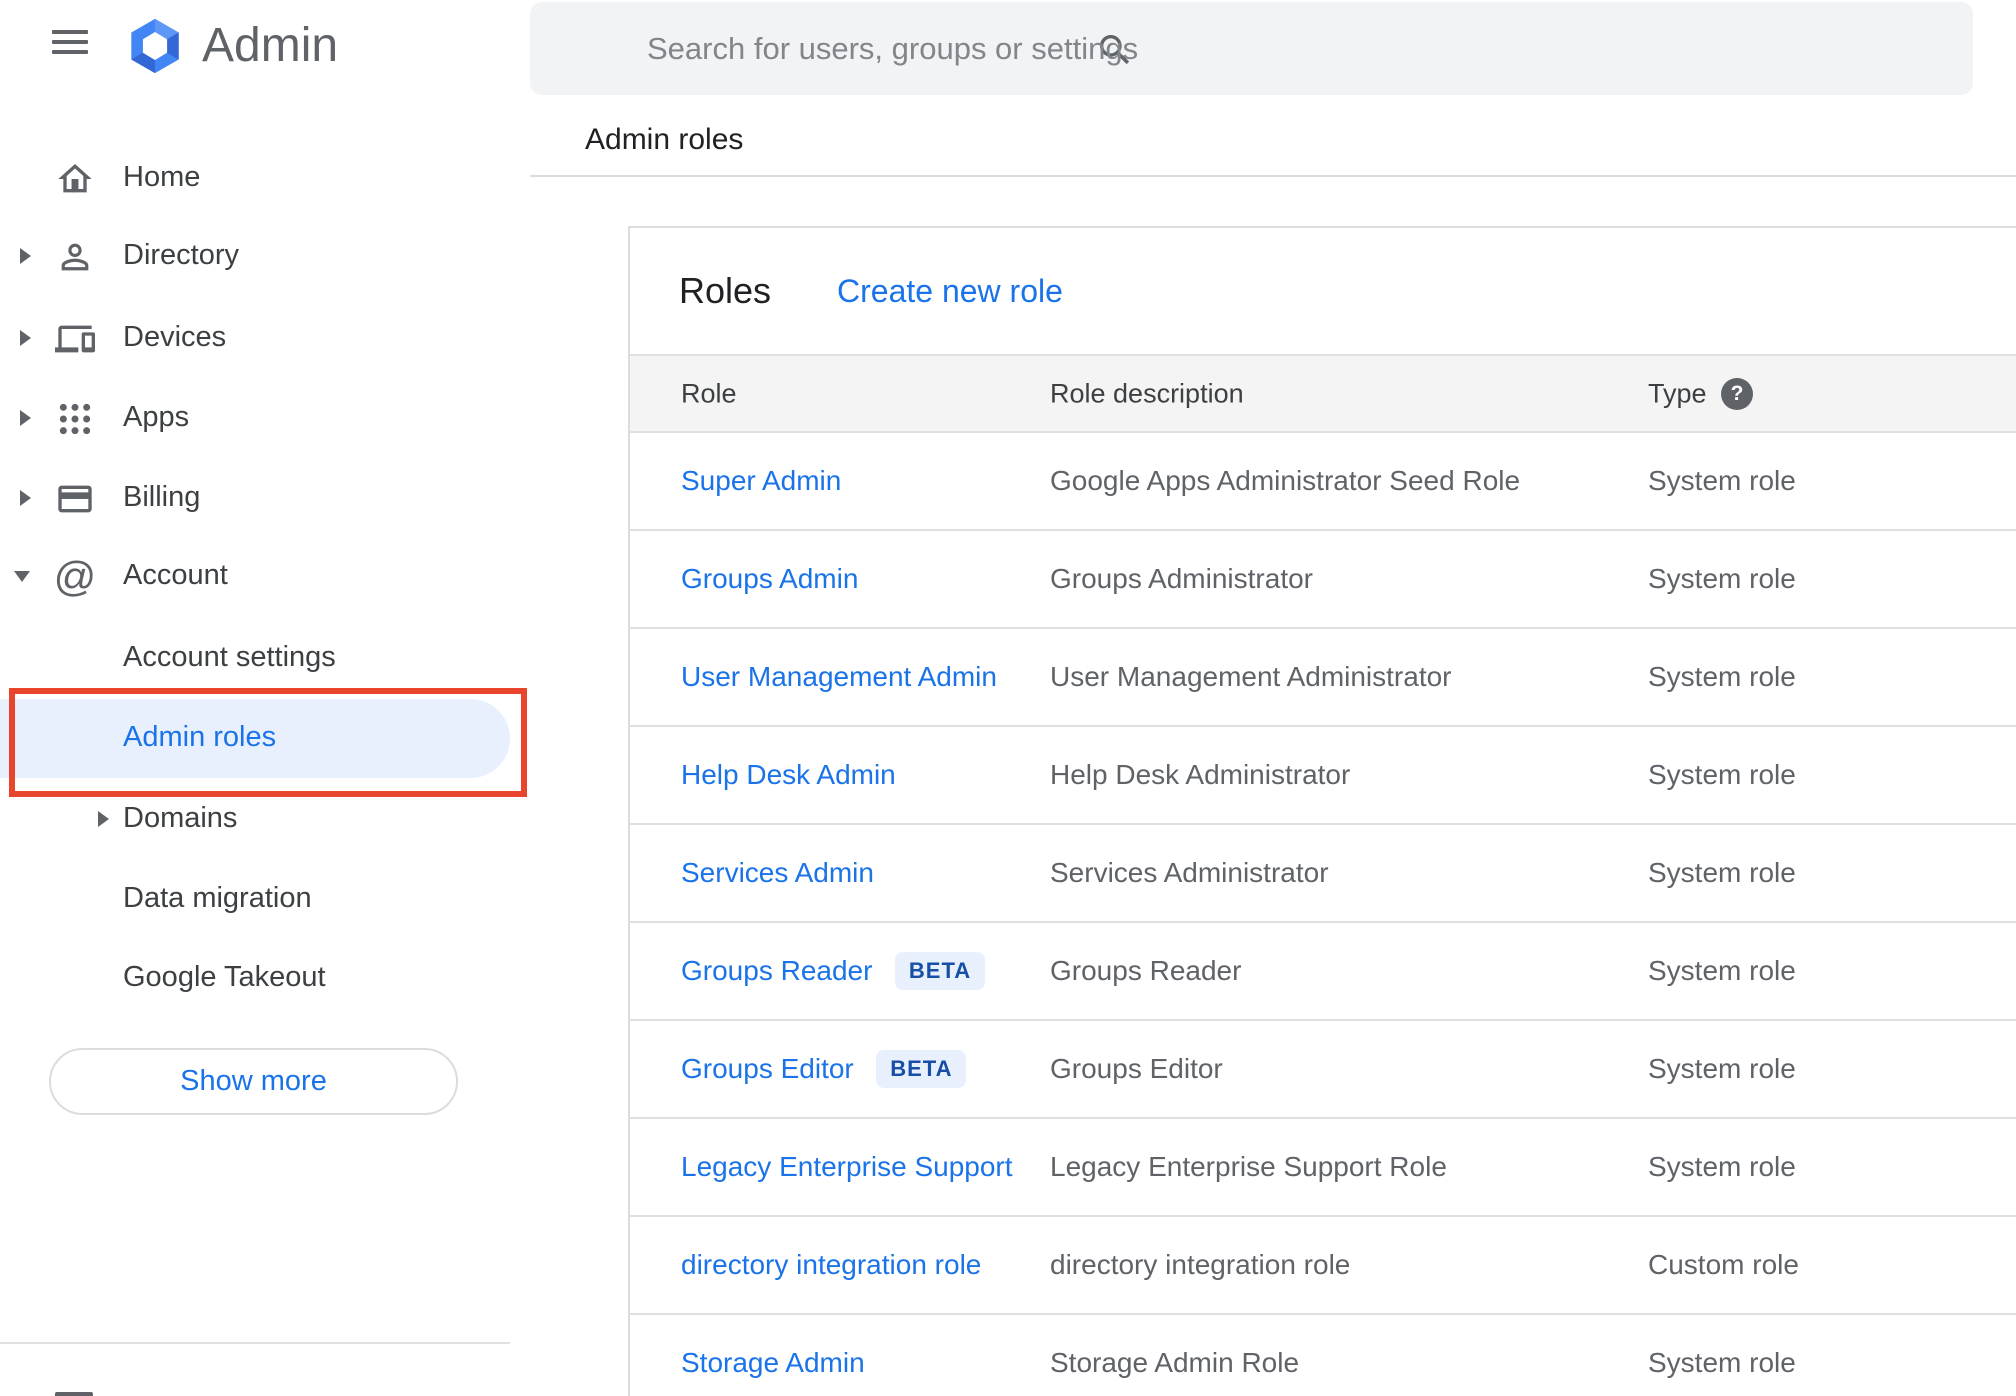 The height and width of the screenshot is (1396, 2016). I want to click on sidebar-item-google-takeout: Google Takeout, so click(265, 977).